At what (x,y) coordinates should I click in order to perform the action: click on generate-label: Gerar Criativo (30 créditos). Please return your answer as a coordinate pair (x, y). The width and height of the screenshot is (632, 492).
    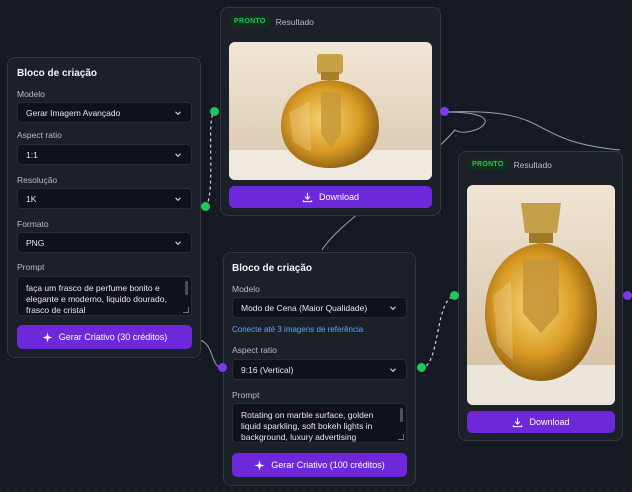
    Looking at the image, I should click on (113, 337).